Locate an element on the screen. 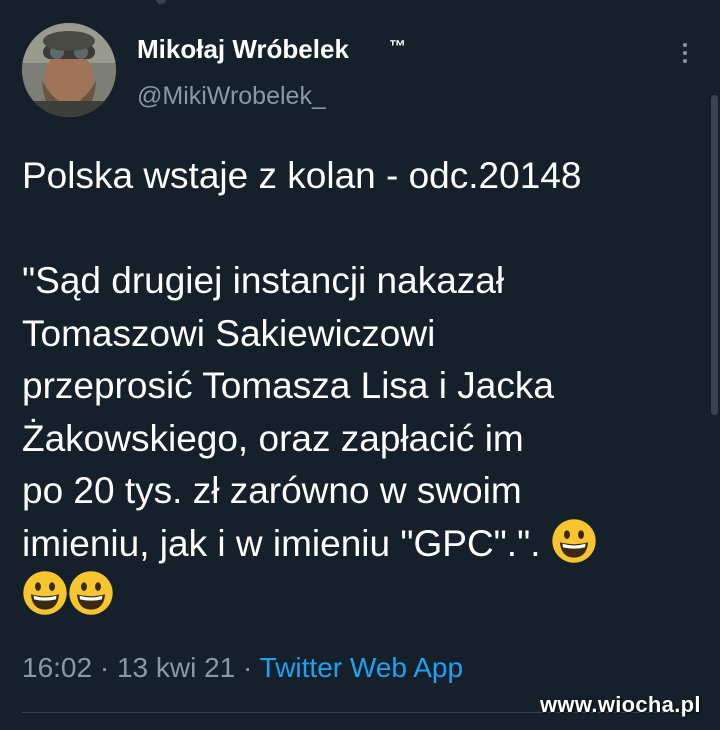 Image resolution: width=720 pixels, height=730 pixels. more-options-button is located at coordinates (685, 53).